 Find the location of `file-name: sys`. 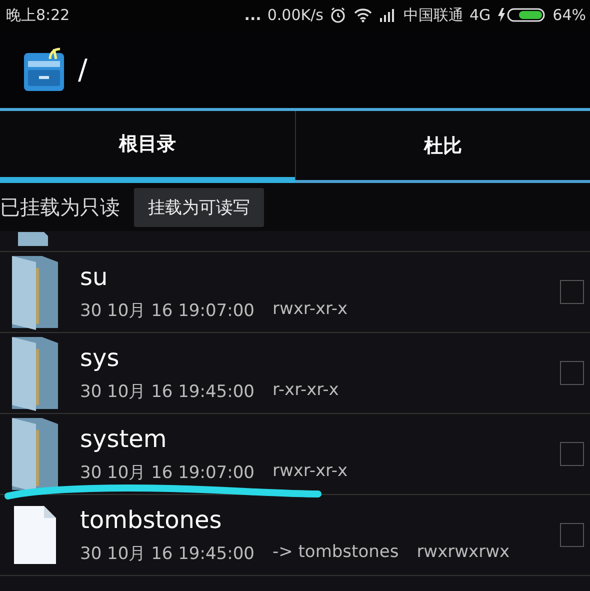

file-name: sys is located at coordinates (100, 358).